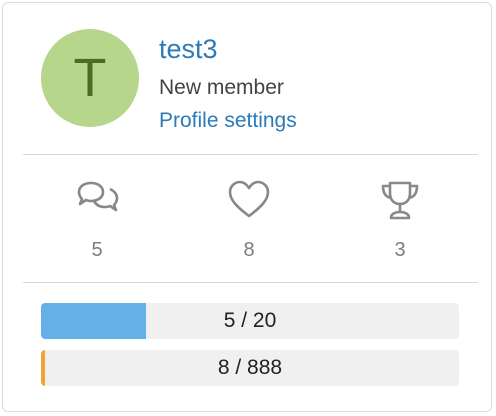  Describe the element at coordinates (400, 200) in the screenshot. I see `trophy-icon` at that location.